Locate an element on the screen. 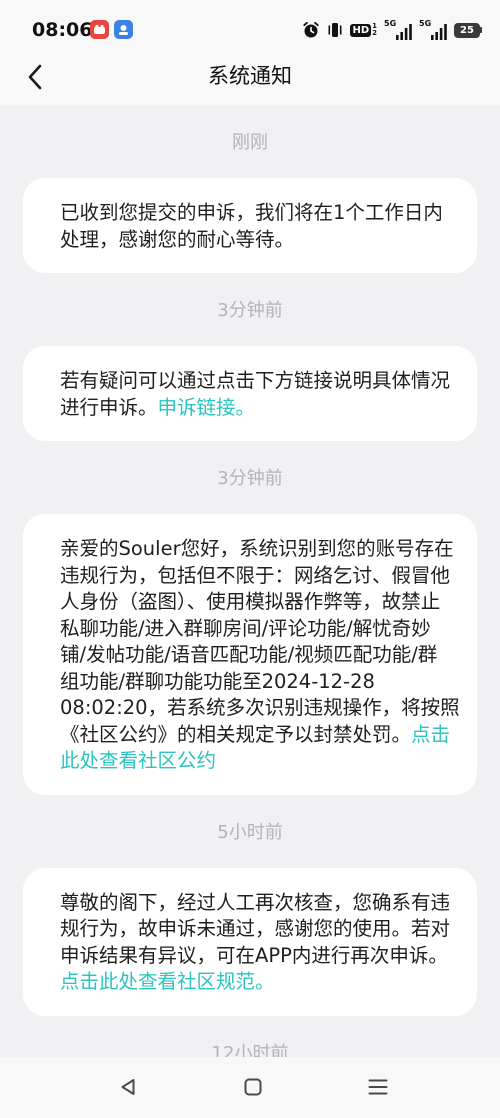 This screenshot has height=1118, width=500. nav-recents-button is located at coordinates (378, 1087).